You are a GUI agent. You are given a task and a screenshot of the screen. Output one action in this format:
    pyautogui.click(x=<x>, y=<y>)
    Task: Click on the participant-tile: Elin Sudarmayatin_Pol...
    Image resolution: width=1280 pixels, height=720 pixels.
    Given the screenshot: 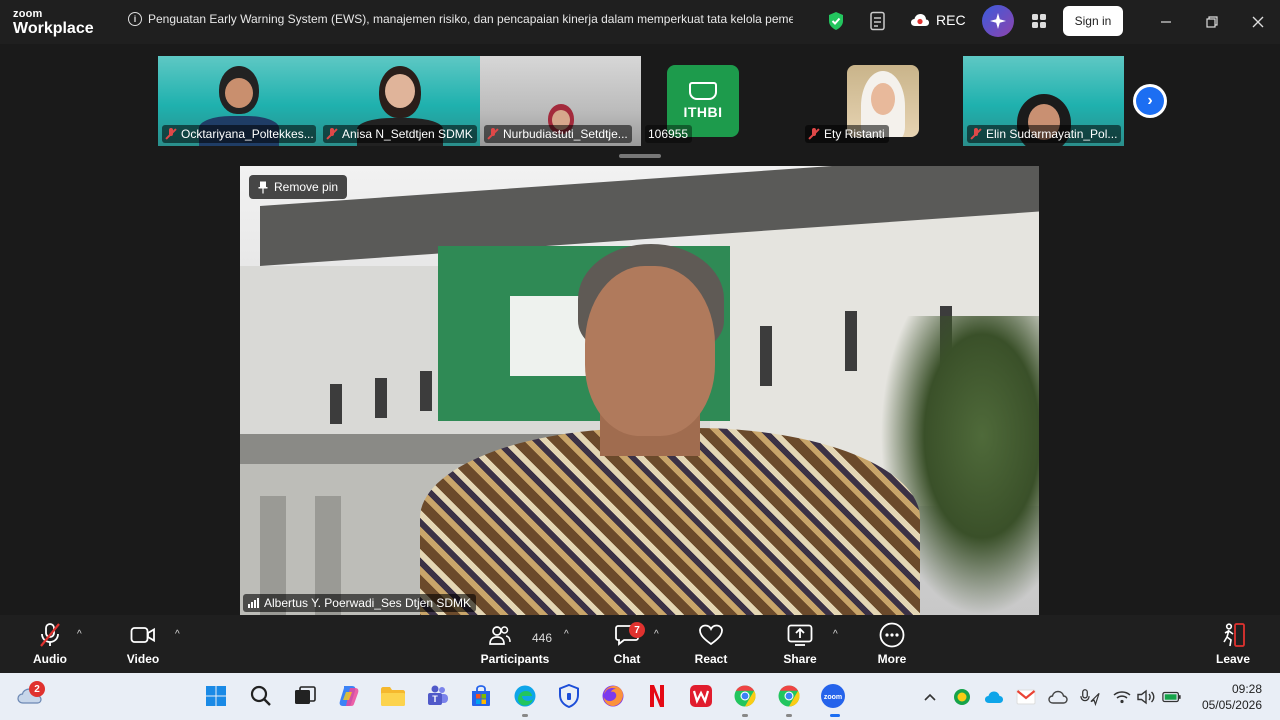 What is the action you would take?
    pyautogui.click(x=1043, y=101)
    